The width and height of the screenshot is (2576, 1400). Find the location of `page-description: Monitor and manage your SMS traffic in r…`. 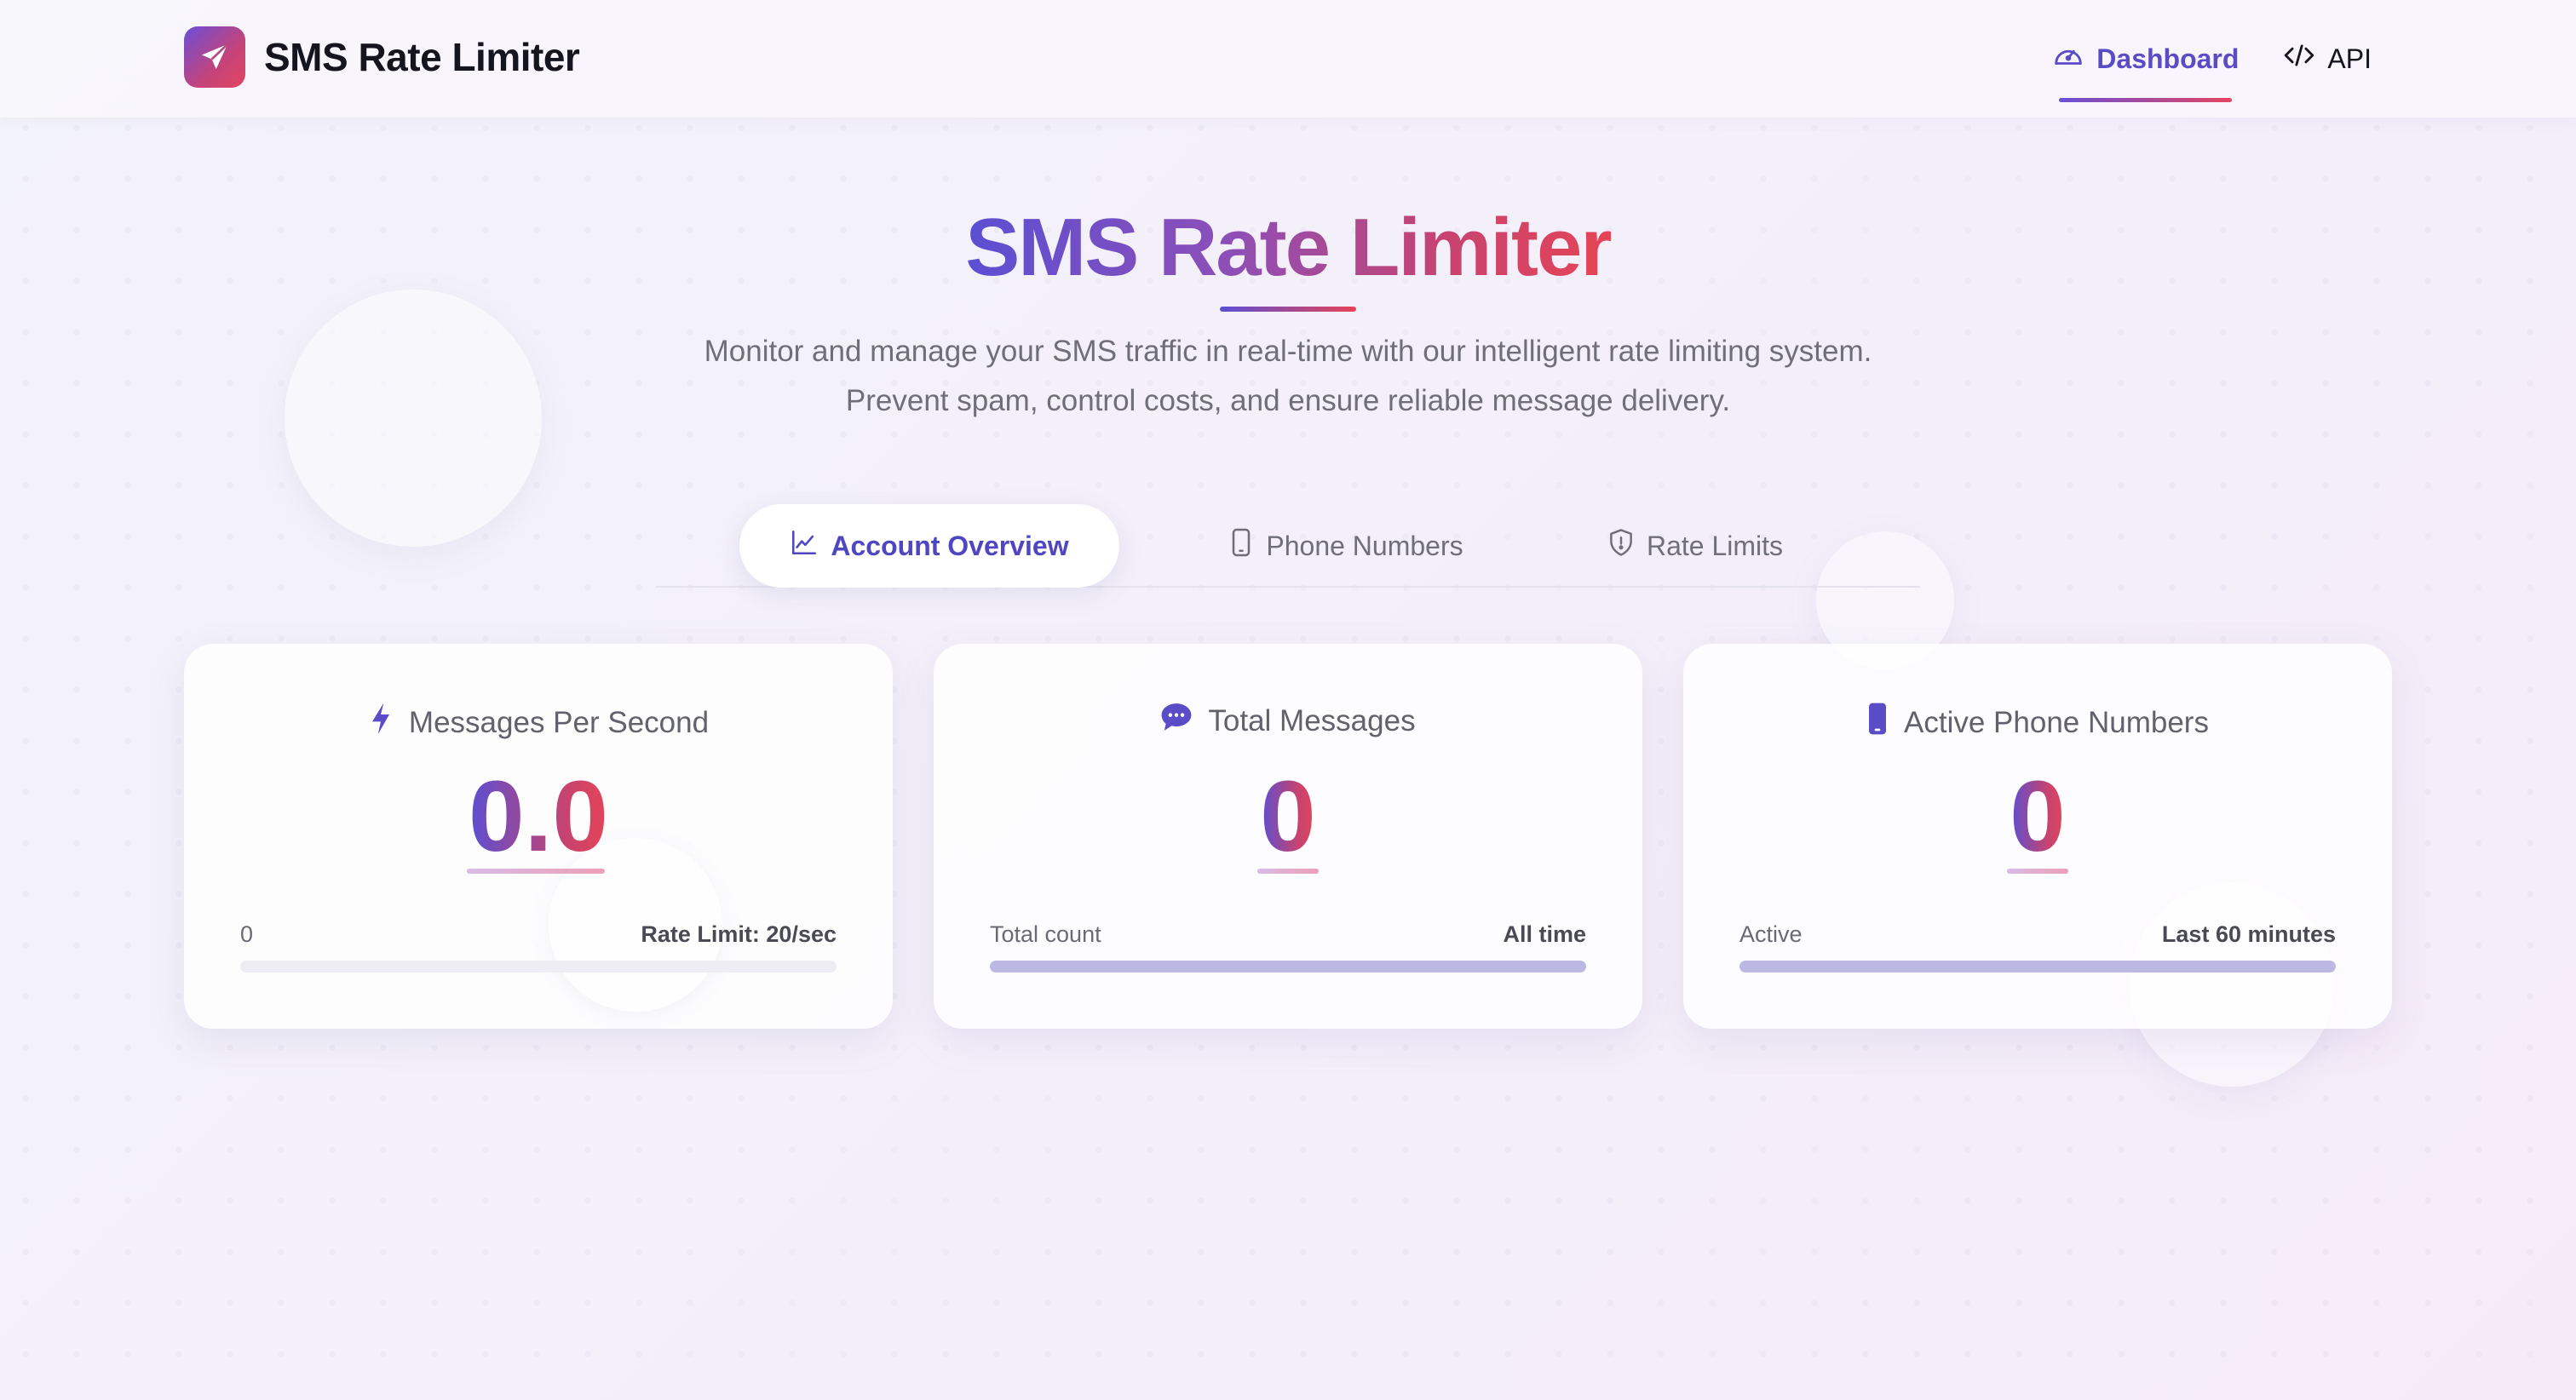

page-description: Monitor and manage your SMS traffic in r… is located at coordinates (1288, 376).